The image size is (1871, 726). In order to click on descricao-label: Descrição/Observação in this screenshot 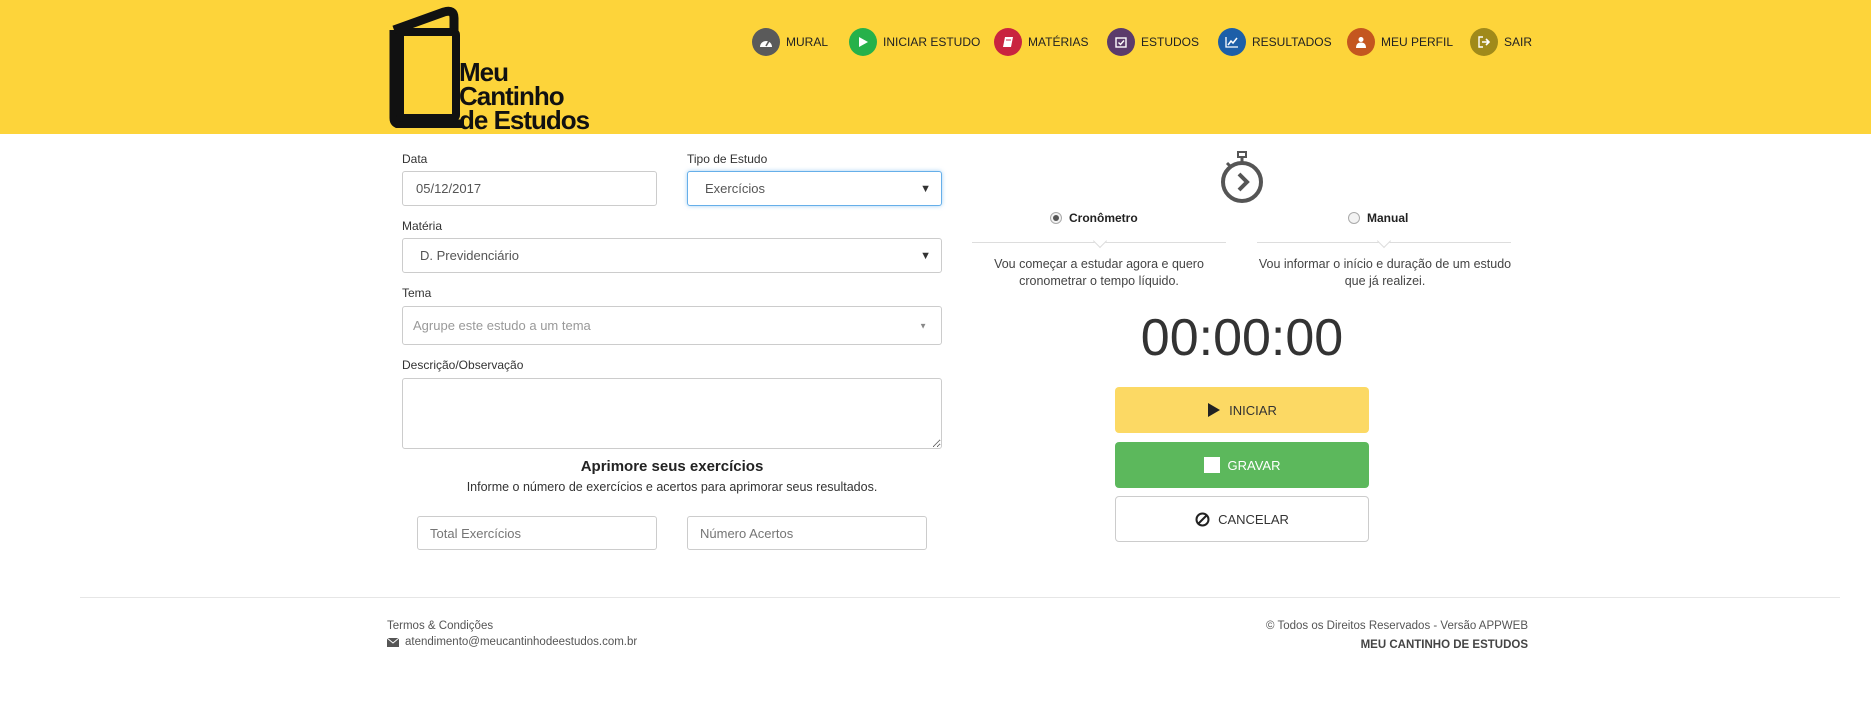, I will do `click(463, 365)`.